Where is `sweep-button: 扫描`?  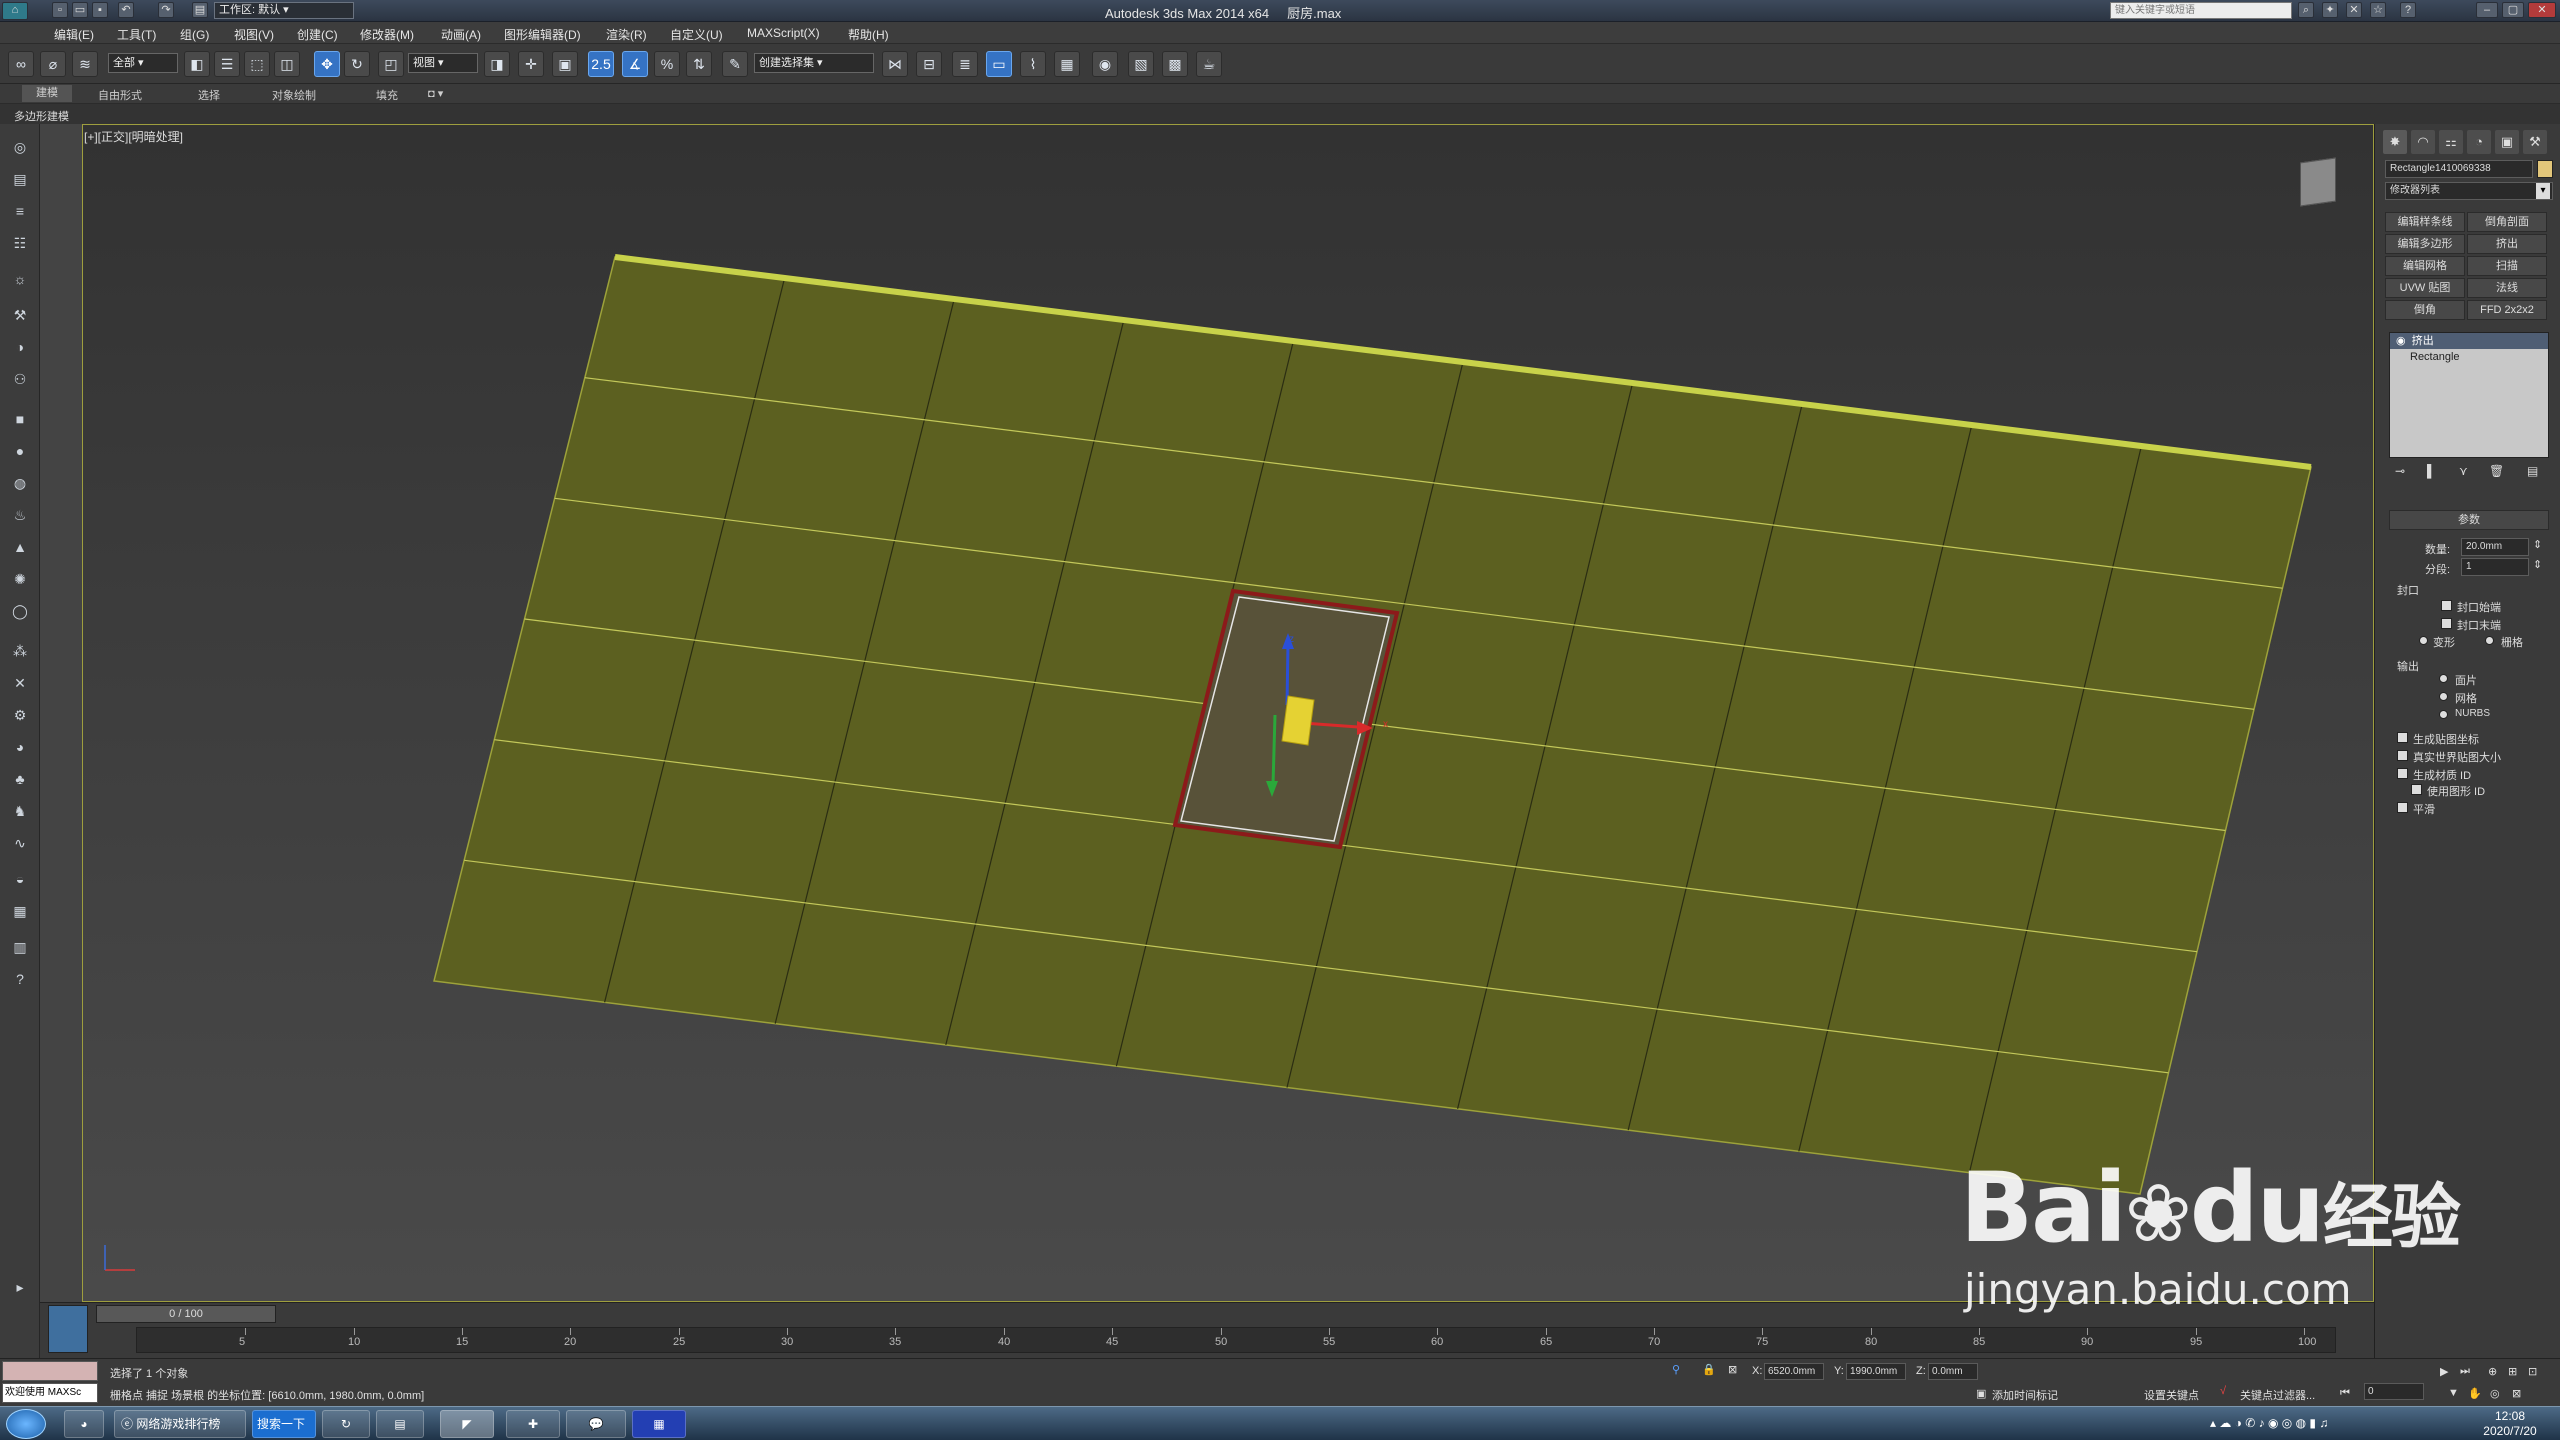
sweep-button: 扫描 is located at coordinates (2507, 266).